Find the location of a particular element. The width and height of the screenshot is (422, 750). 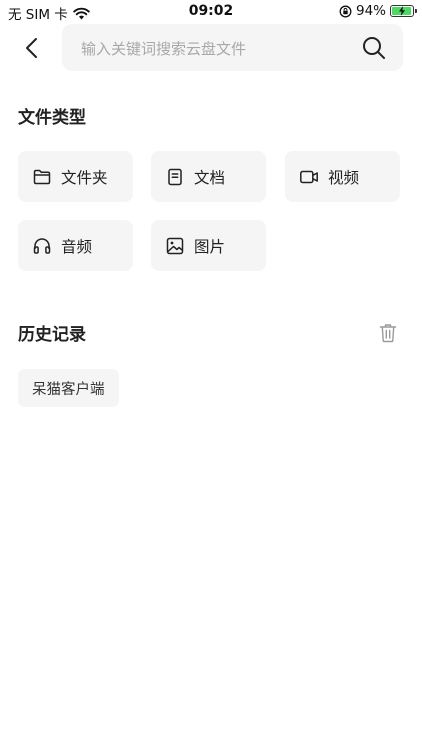

orientation-lock-icon is located at coordinates (345, 11).